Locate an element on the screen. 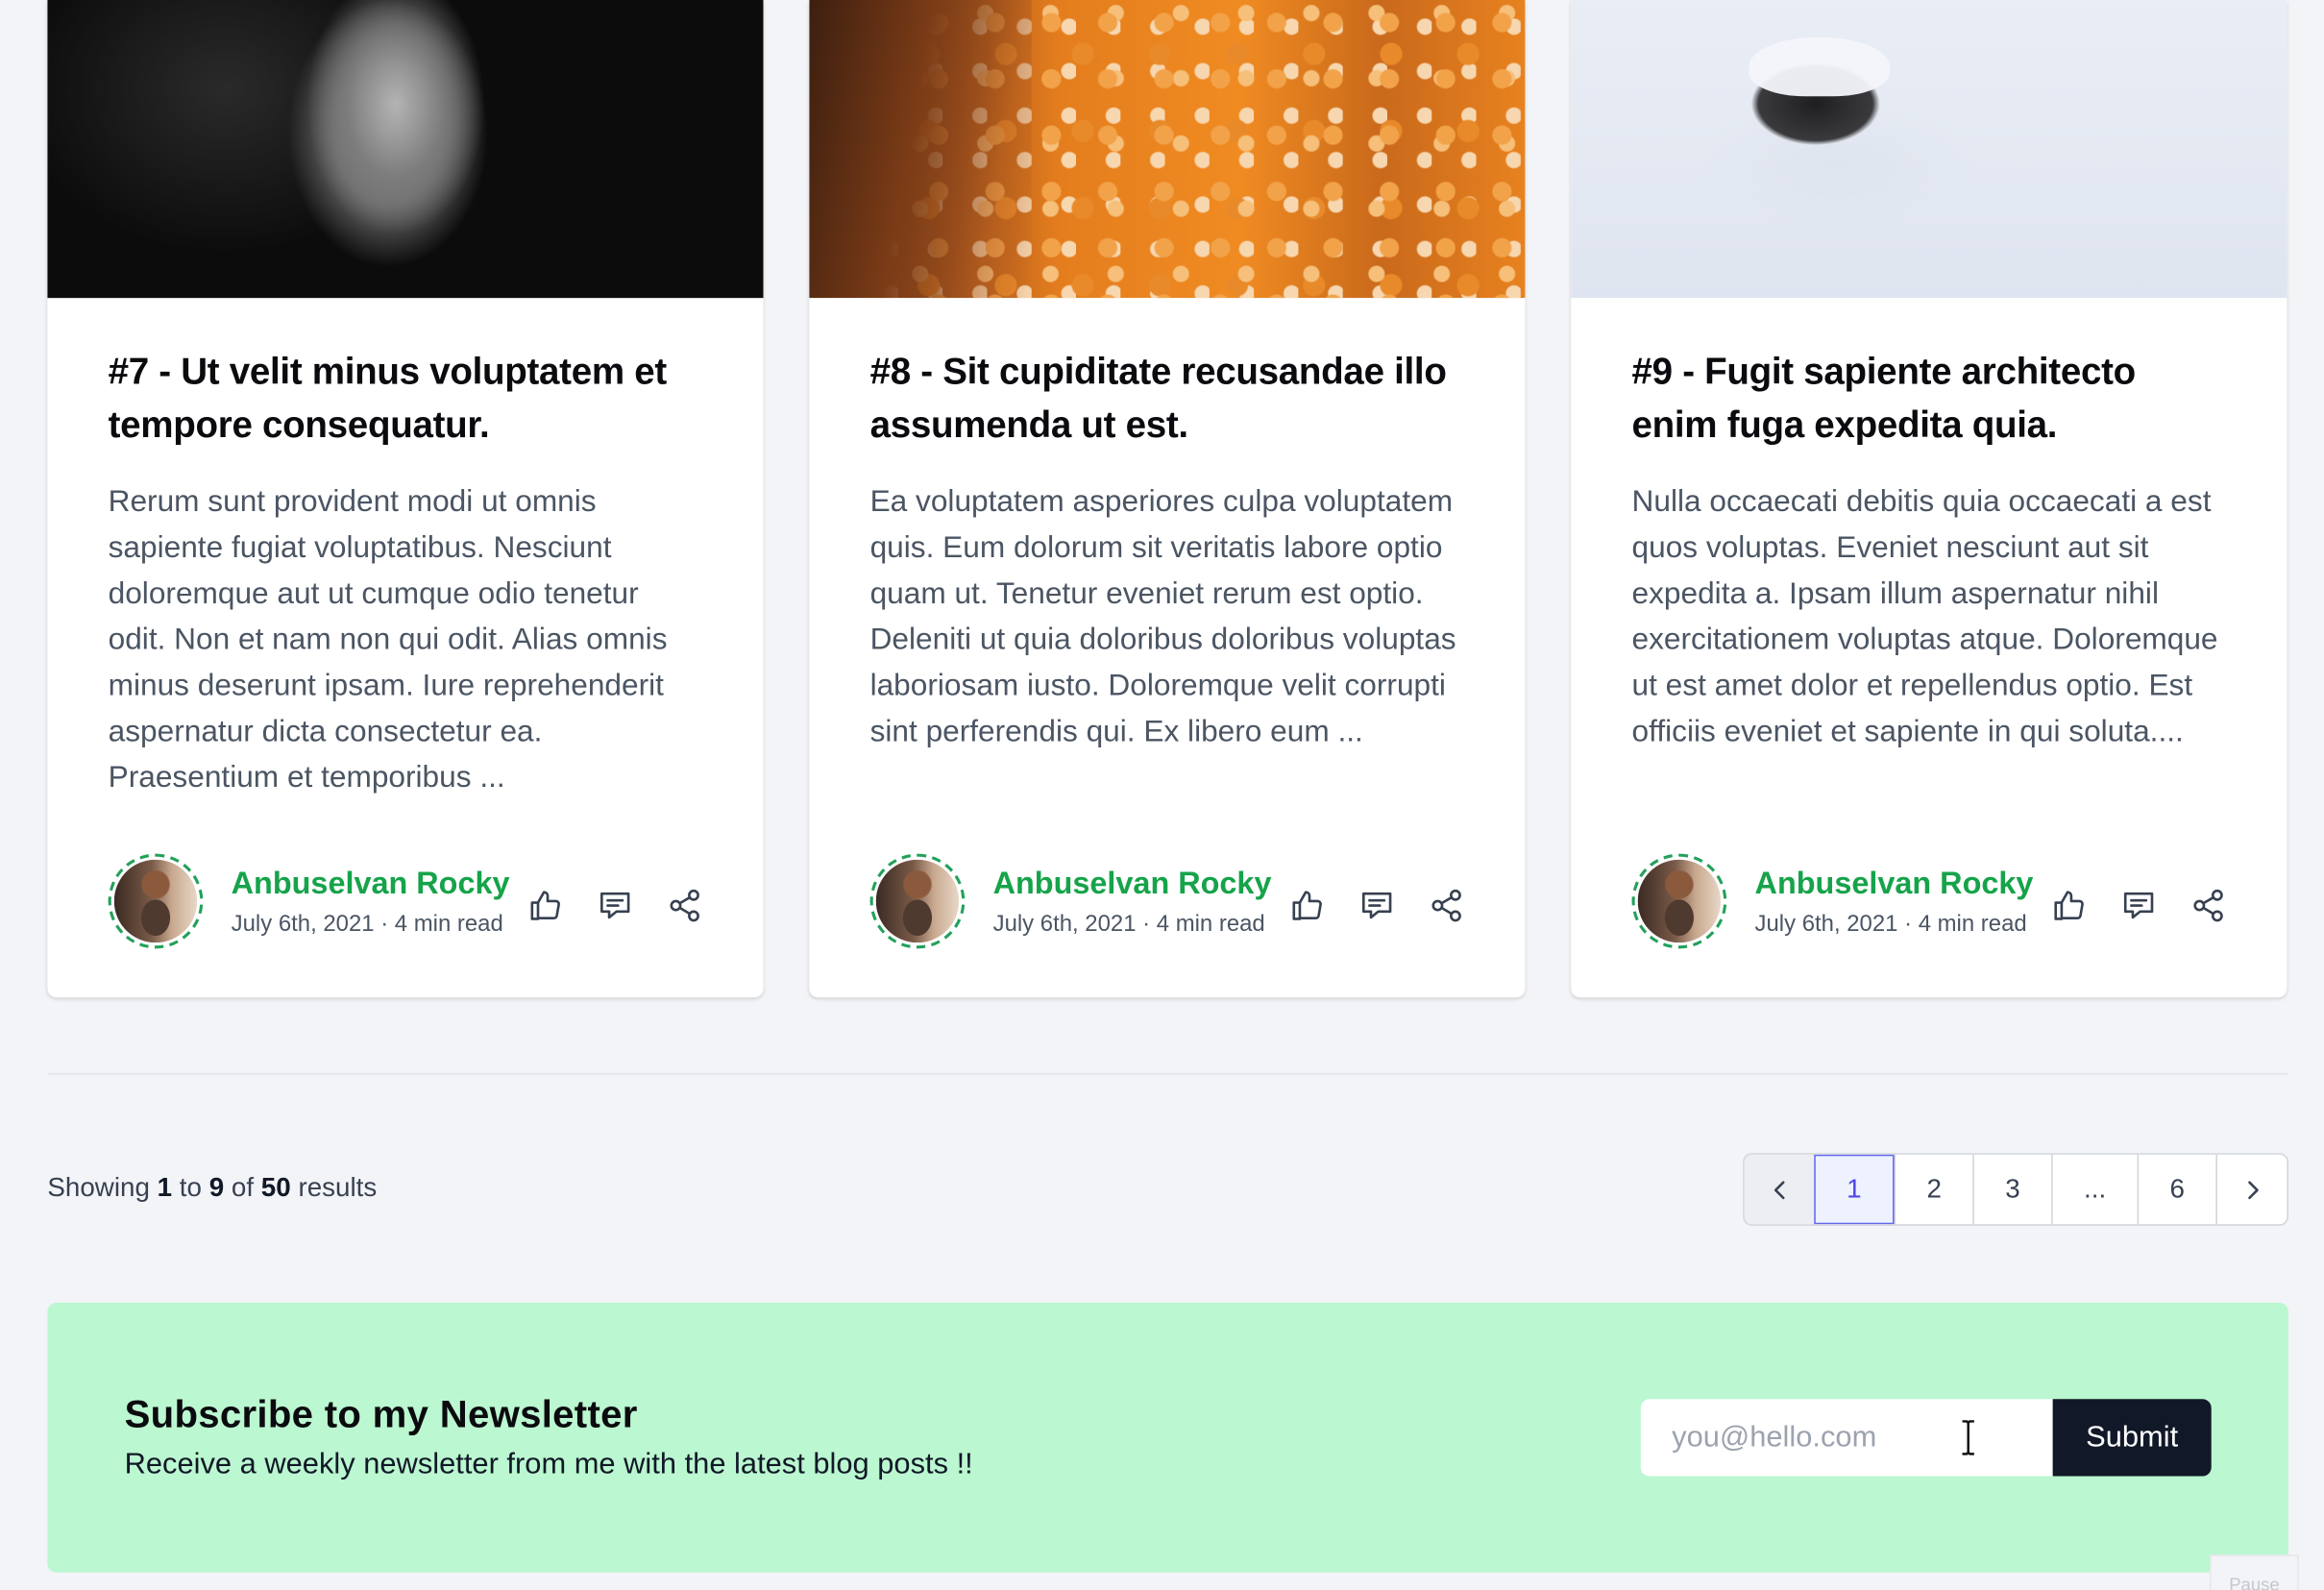 The image size is (2324, 1590). prev-page-button is located at coordinates (1779, 1190).